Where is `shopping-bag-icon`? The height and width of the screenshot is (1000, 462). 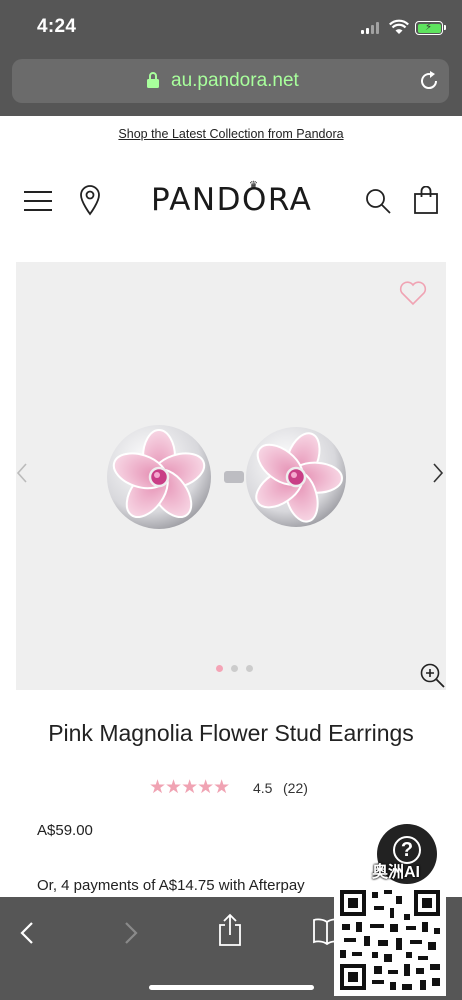 shopping-bag-icon is located at coordinates (426, 200).